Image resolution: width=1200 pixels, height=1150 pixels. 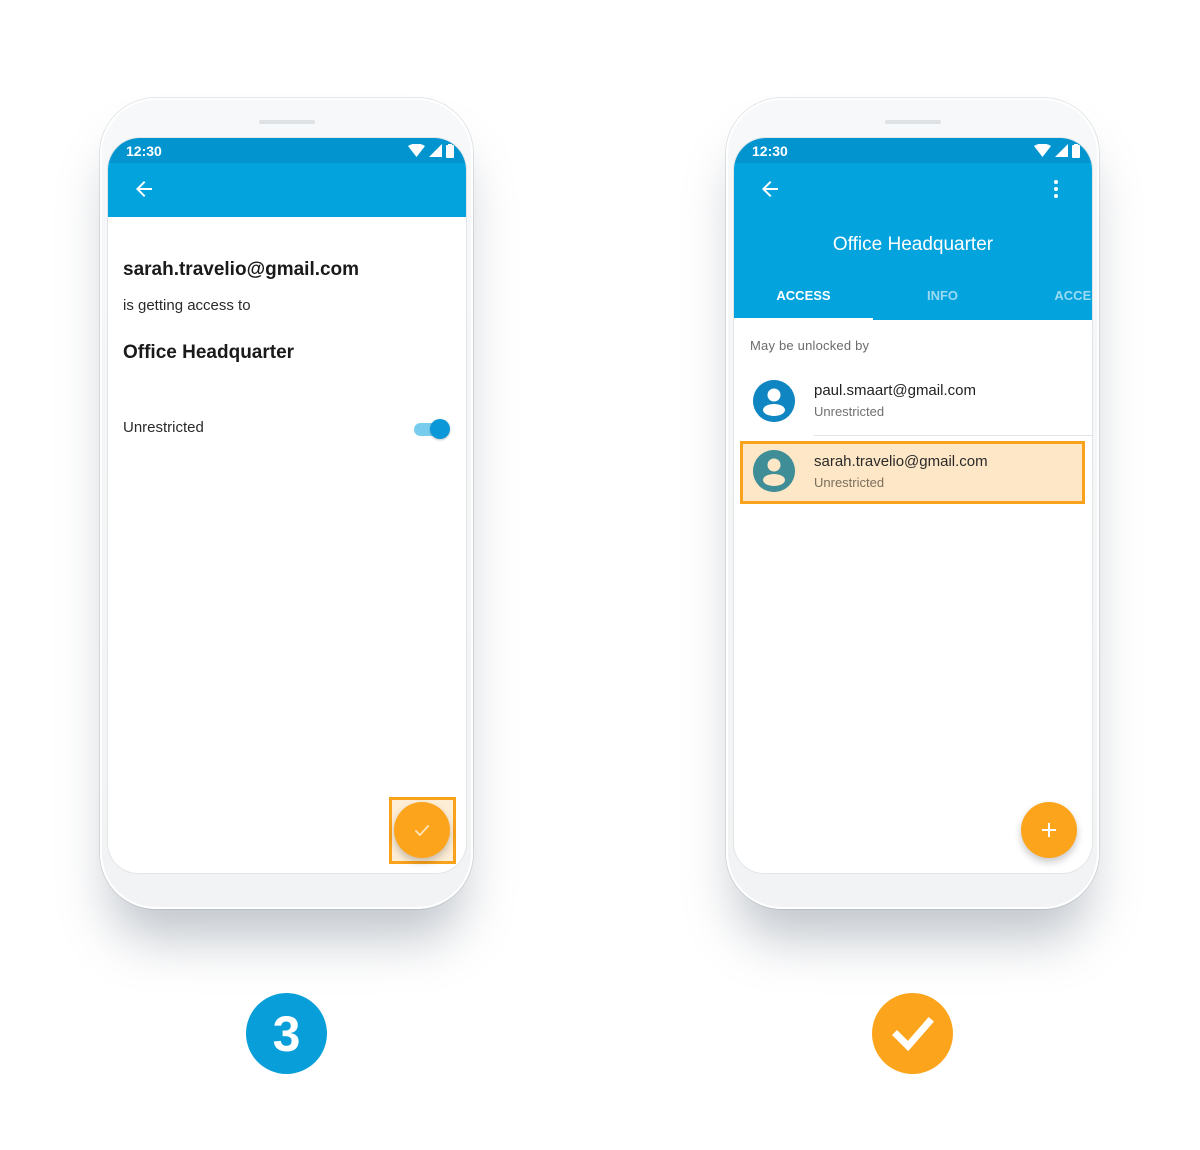 I want to click on user-email: paul.smaart@gmail.com, so click(x=895, y=390).